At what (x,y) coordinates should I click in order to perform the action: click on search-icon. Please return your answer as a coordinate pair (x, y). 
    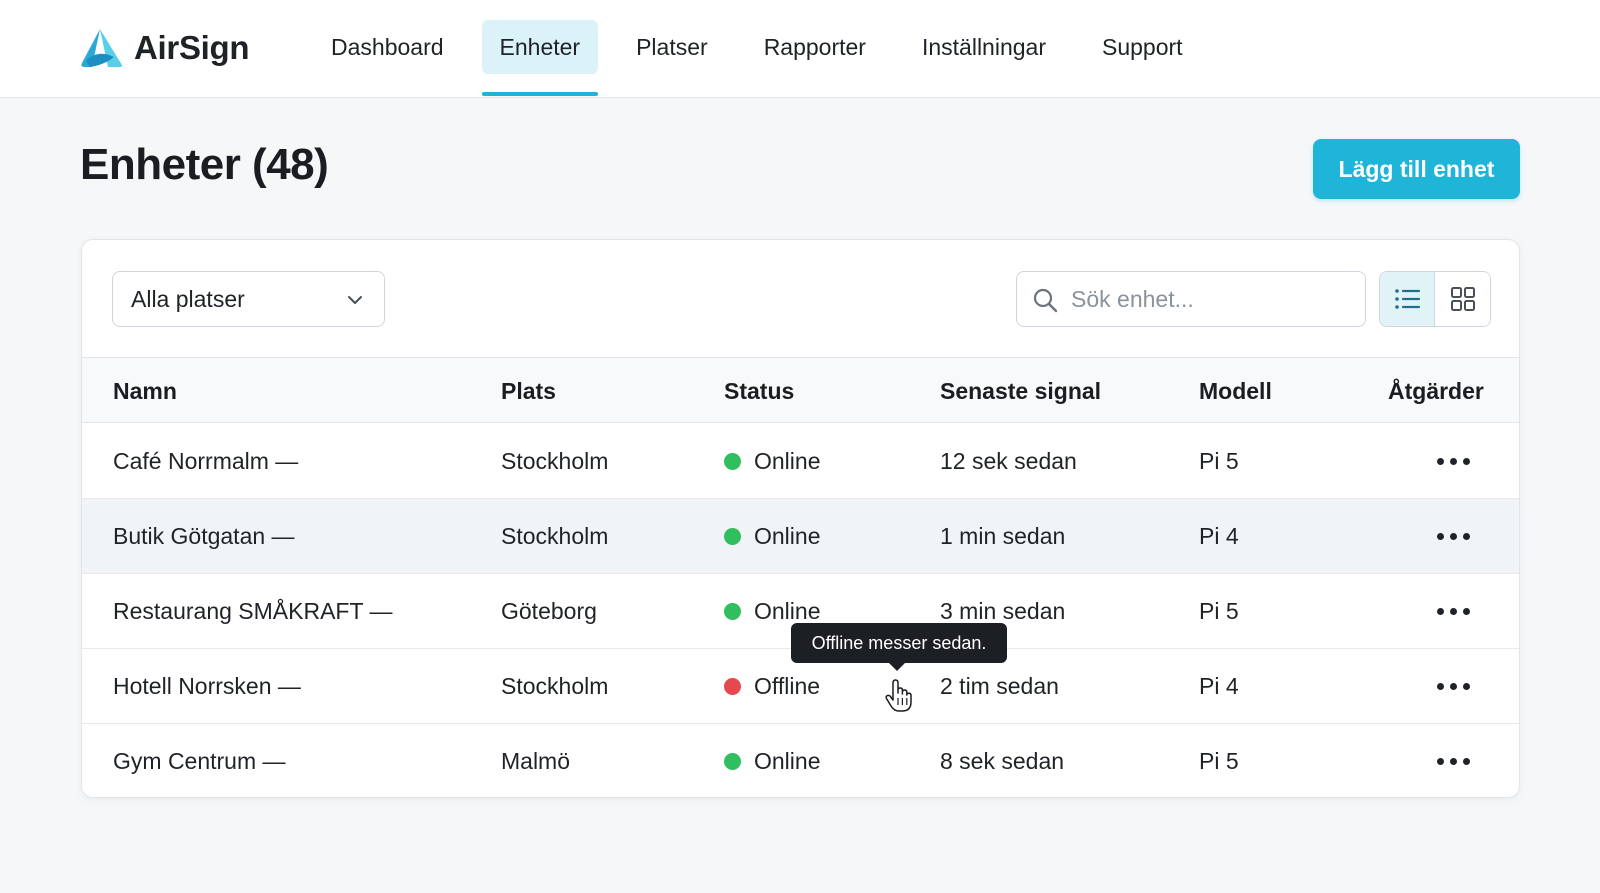
    Looking at the image, I should click on (1045, 300).